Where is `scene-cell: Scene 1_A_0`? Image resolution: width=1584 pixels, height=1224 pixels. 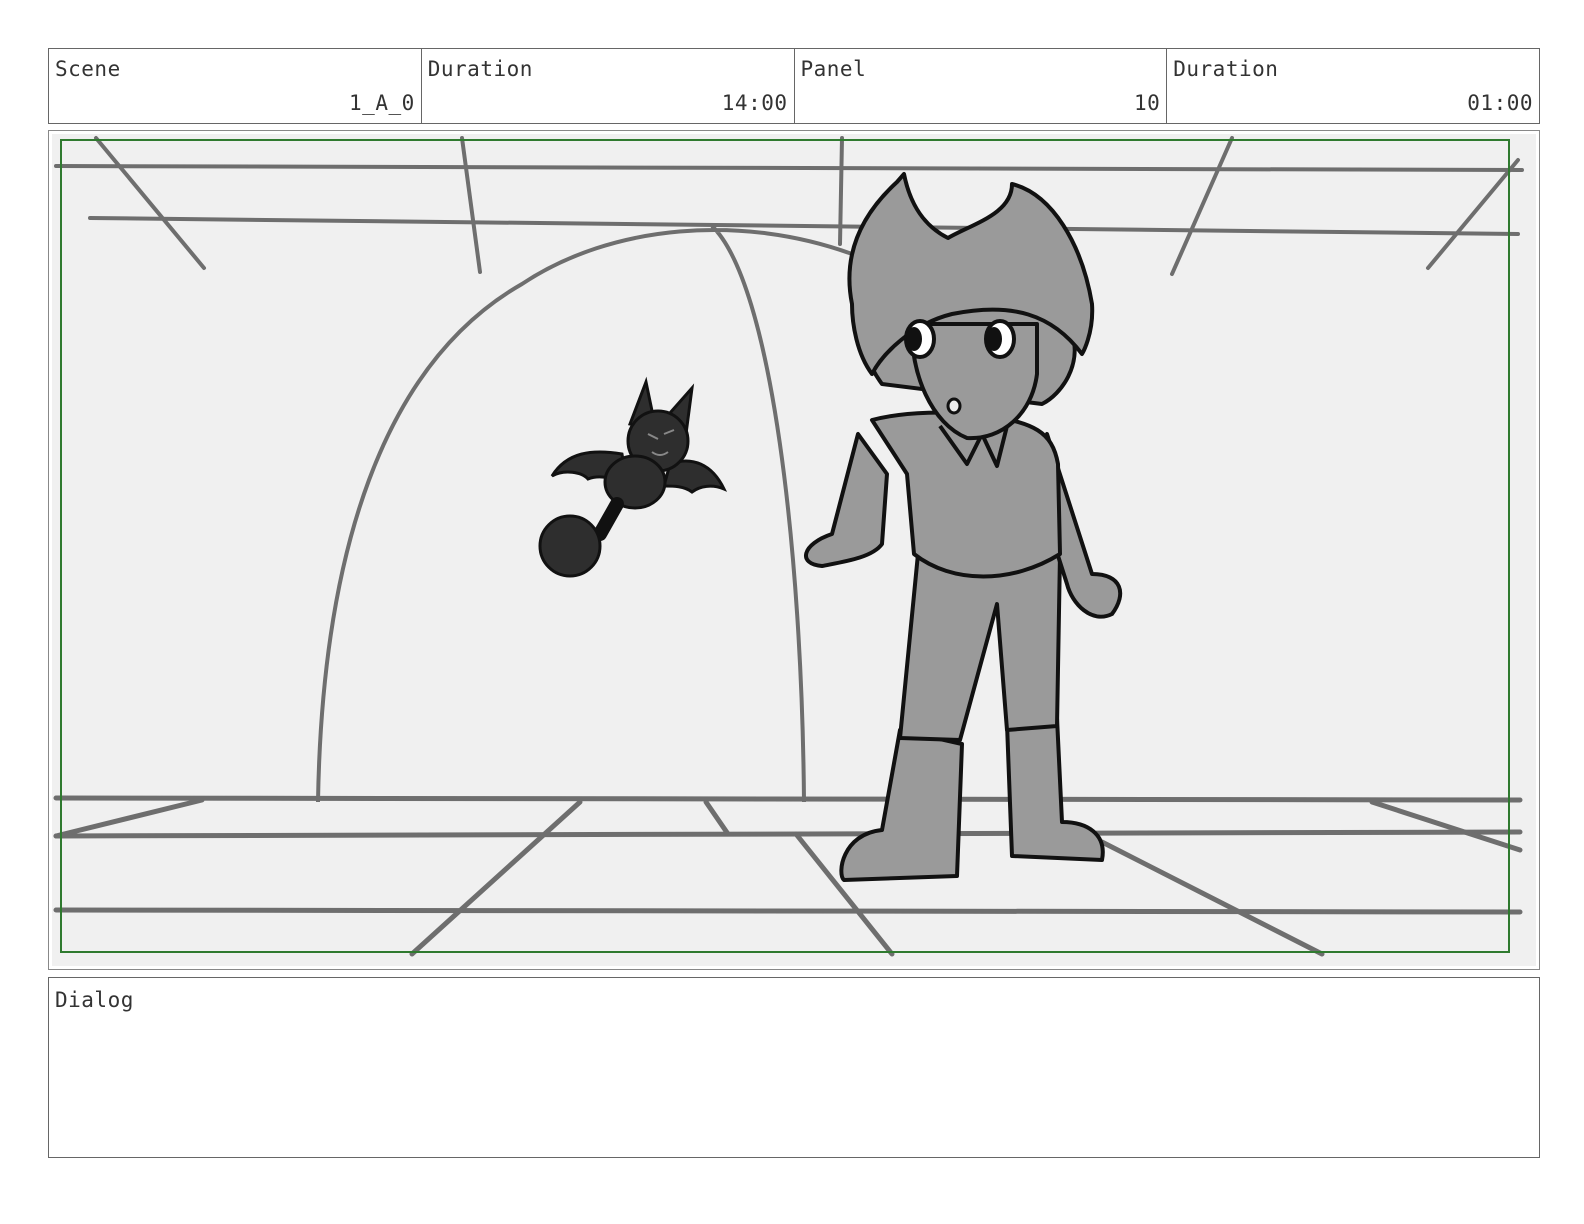 scene-cell: Scene 1_A_0 is located at coordinates (235, 86).